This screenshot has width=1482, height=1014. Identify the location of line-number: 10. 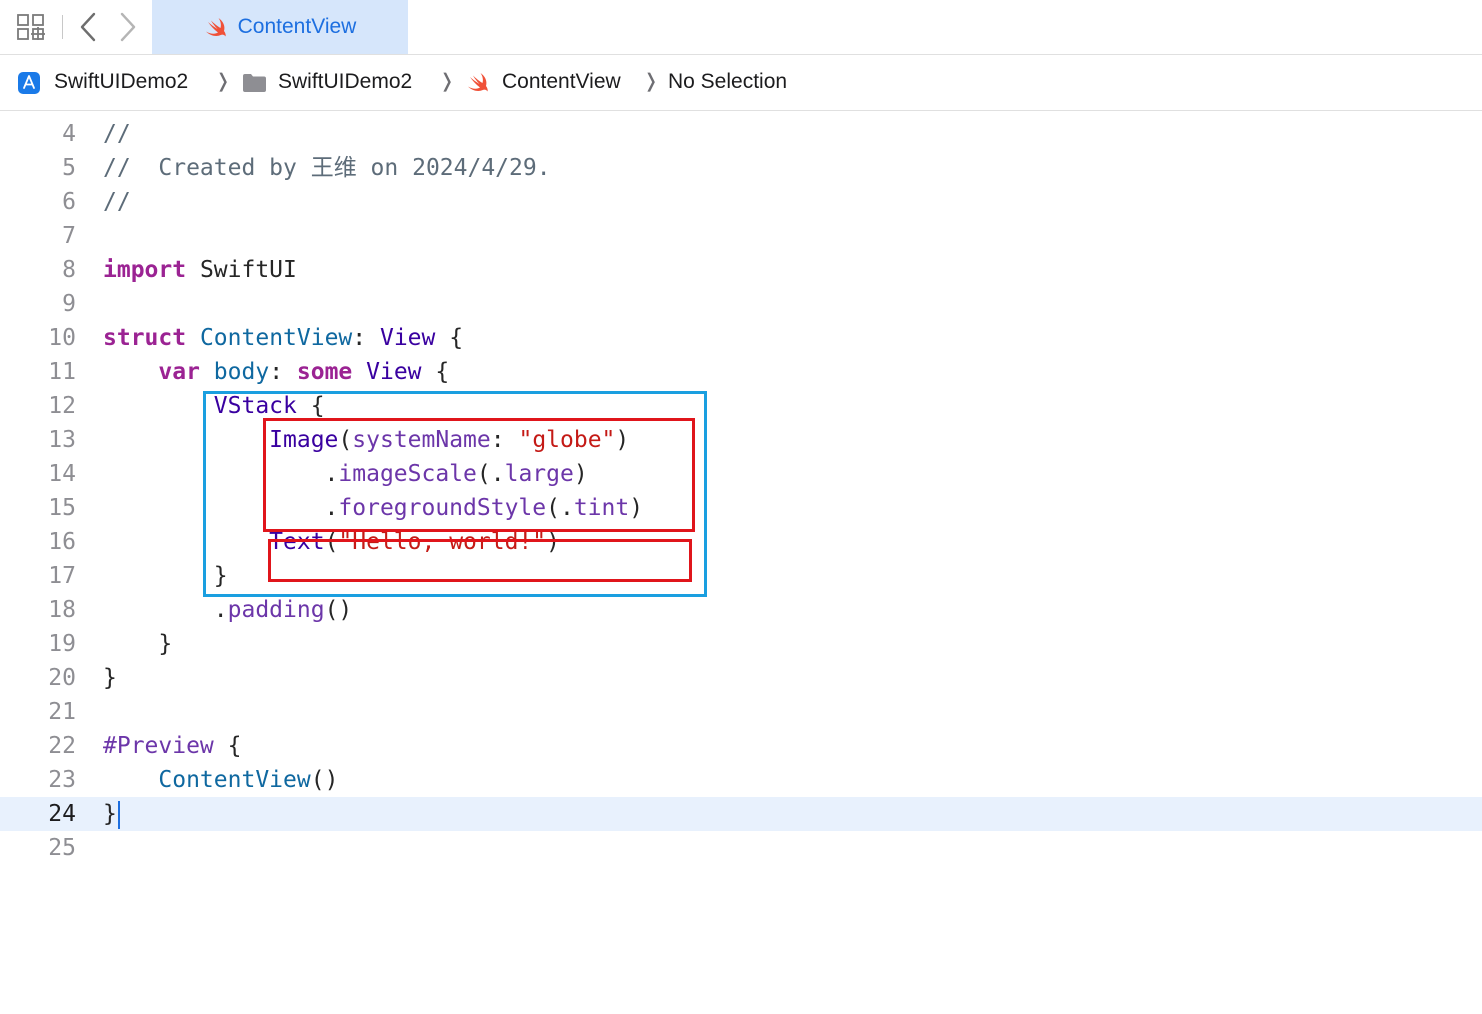
(62, 338).